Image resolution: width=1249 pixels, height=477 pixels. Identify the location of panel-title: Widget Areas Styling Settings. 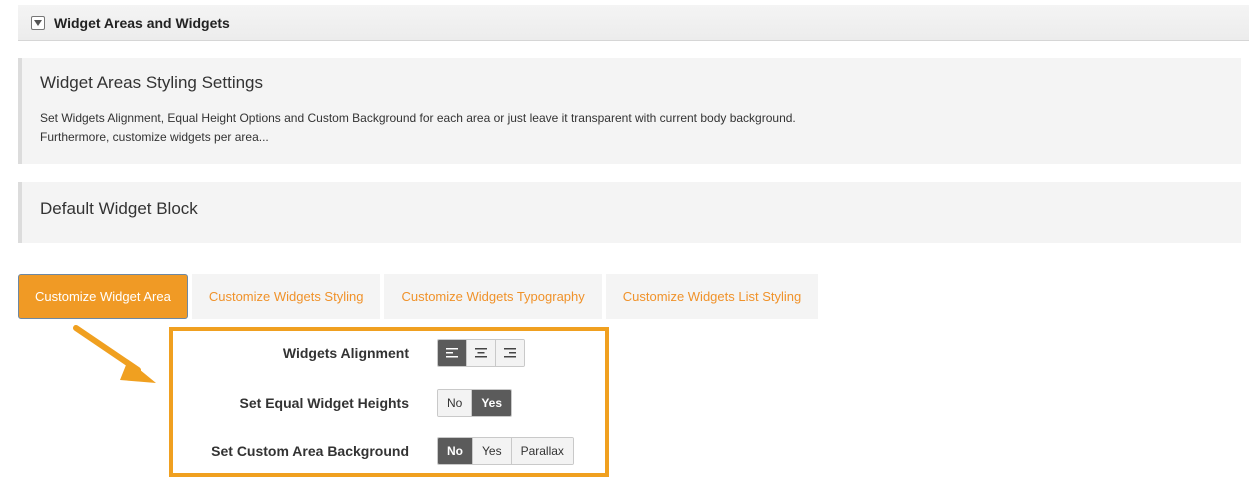
(152, 82).